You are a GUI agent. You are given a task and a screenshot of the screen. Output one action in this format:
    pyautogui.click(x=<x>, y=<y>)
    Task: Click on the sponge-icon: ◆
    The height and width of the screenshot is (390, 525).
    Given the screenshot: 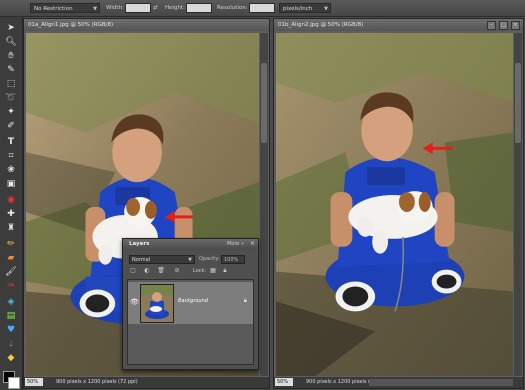 What is the action you would take?
    pyautogui.click(x=11, y=357)
    